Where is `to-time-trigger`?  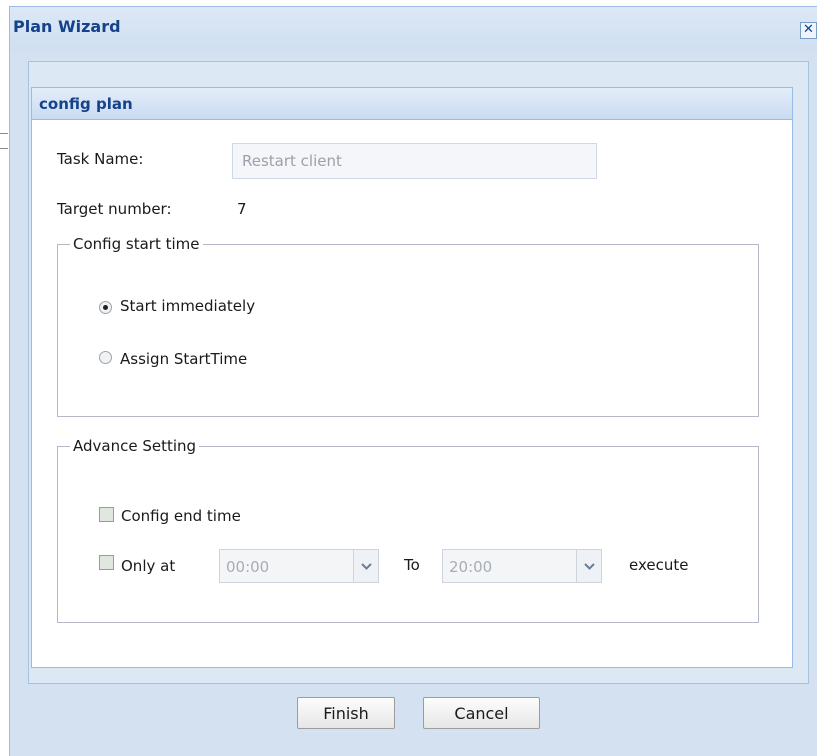
to-time-trigger is located at coordinates (588, 566).